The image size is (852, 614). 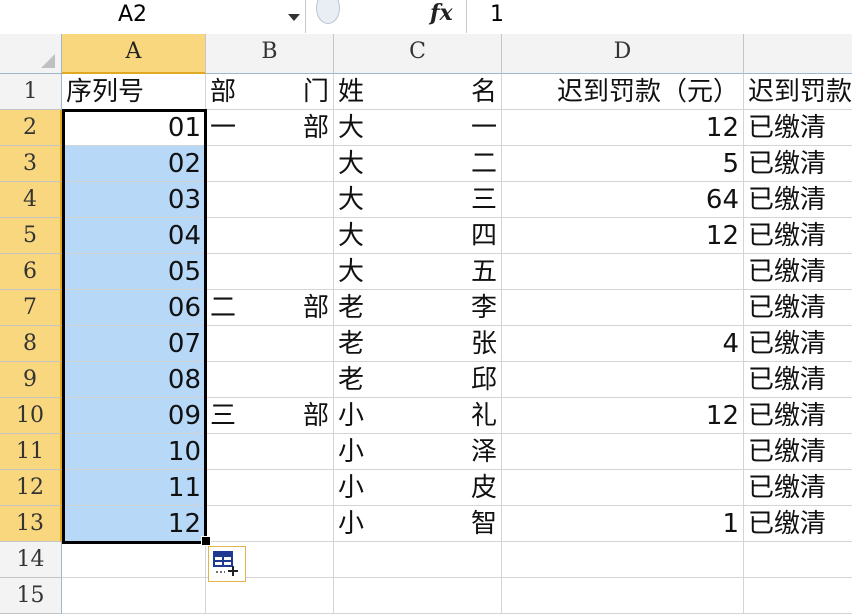 What do you see at coordinates (31, 560) in the screenshot?
I see `row-header: 14` at bounding box center [31, 560].